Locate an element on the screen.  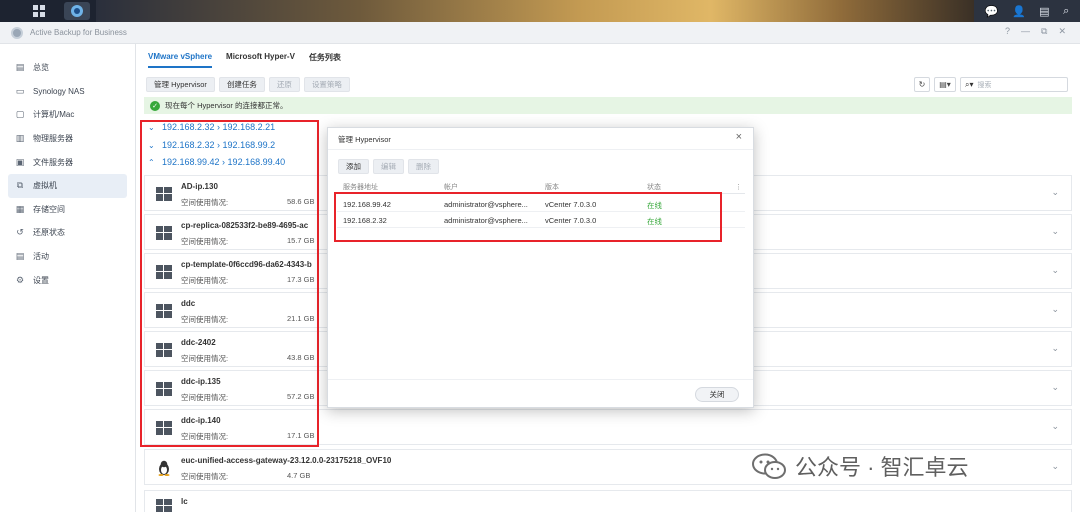
group-label: 192.168.99.42 › 192.168.99.40 is located at coordinates (224, 162).